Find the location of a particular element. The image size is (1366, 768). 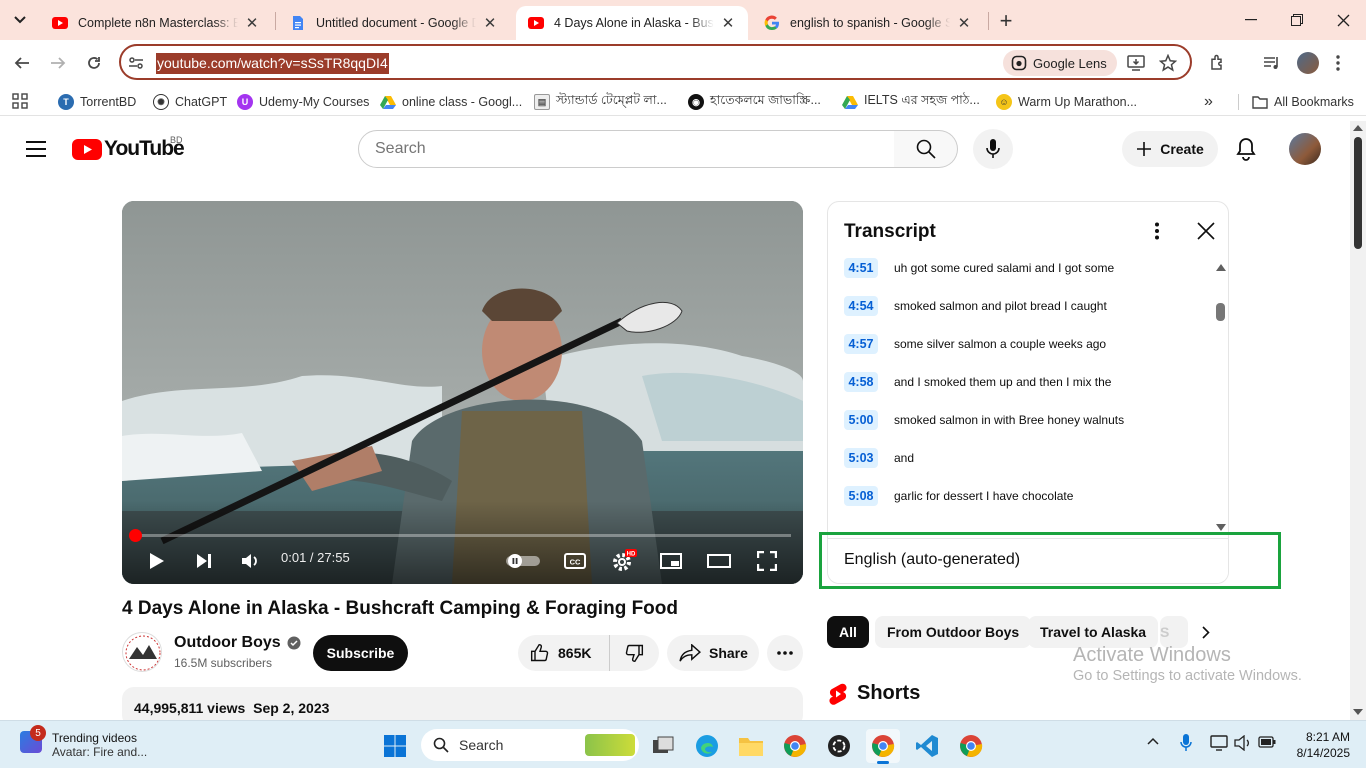

taskbar-chrome-profile-active is located at coordinates (883, 746).